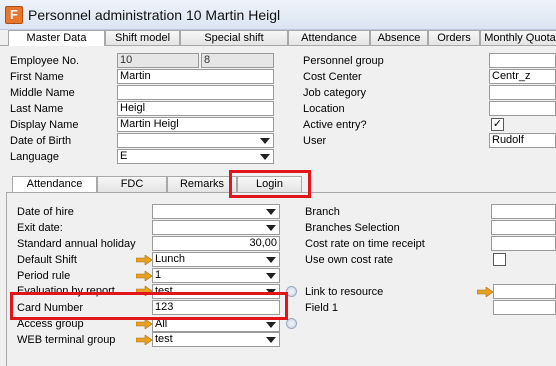 The width and height of the screenshot is (556, 366). I want to click on date-of-hire-dropdown, so click(216, 211).